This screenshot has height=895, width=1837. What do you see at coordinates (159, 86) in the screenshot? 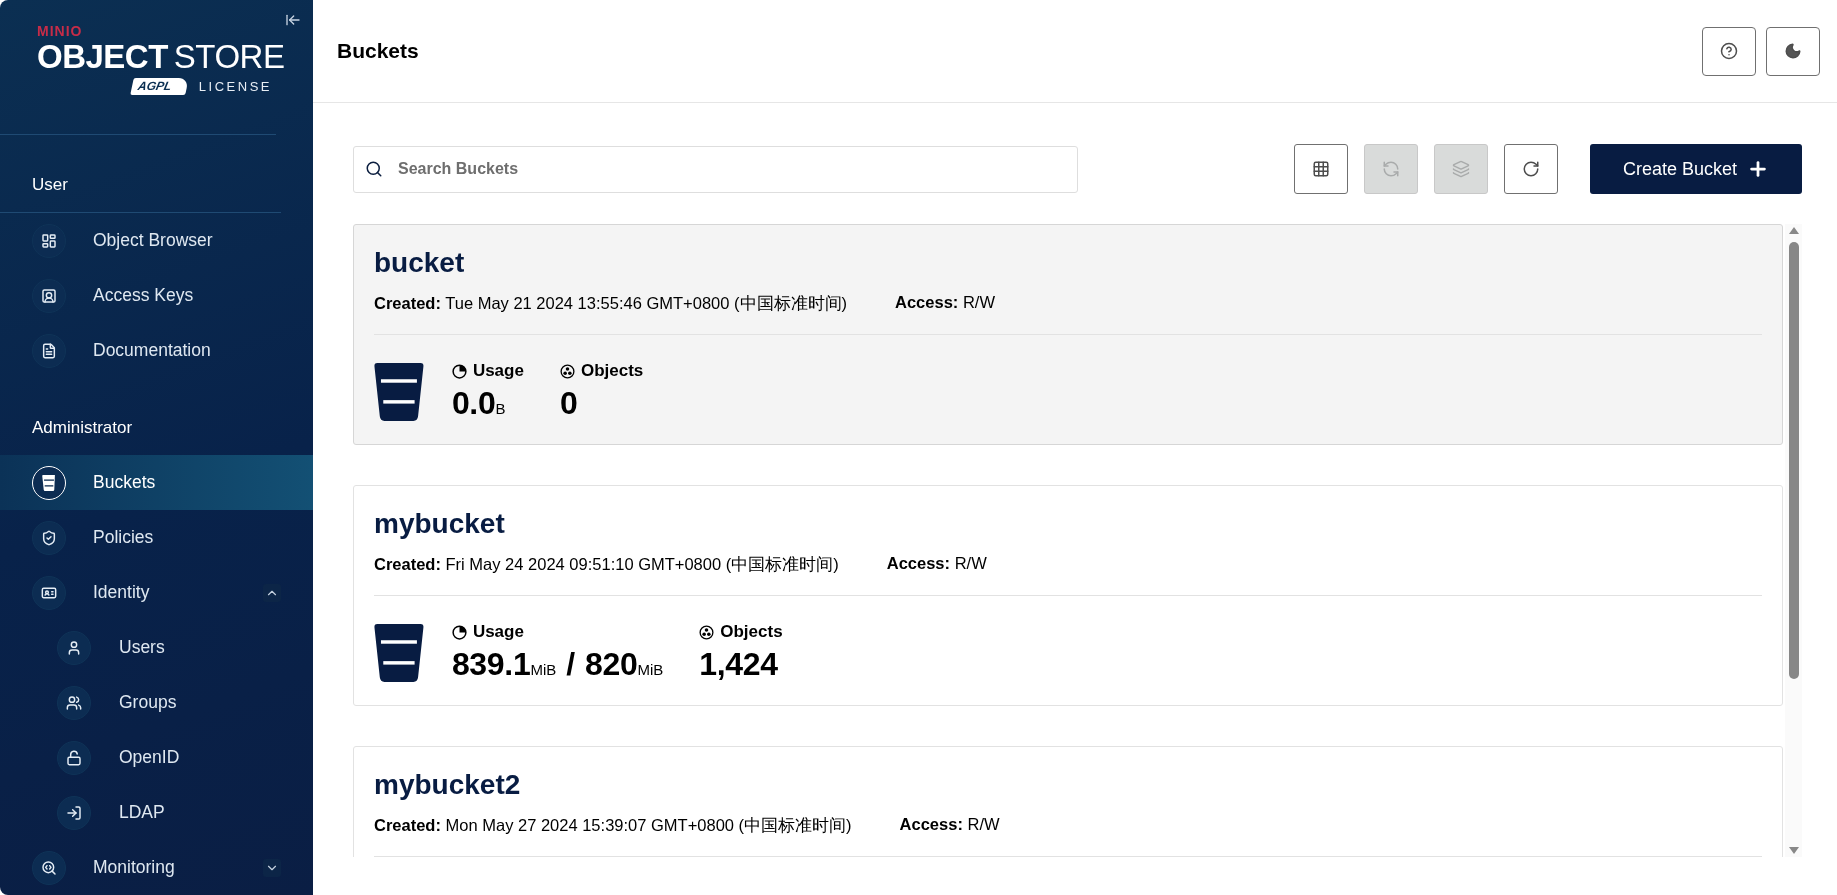
I see `license-badge: AGPL` at bounding box center [159, 86].